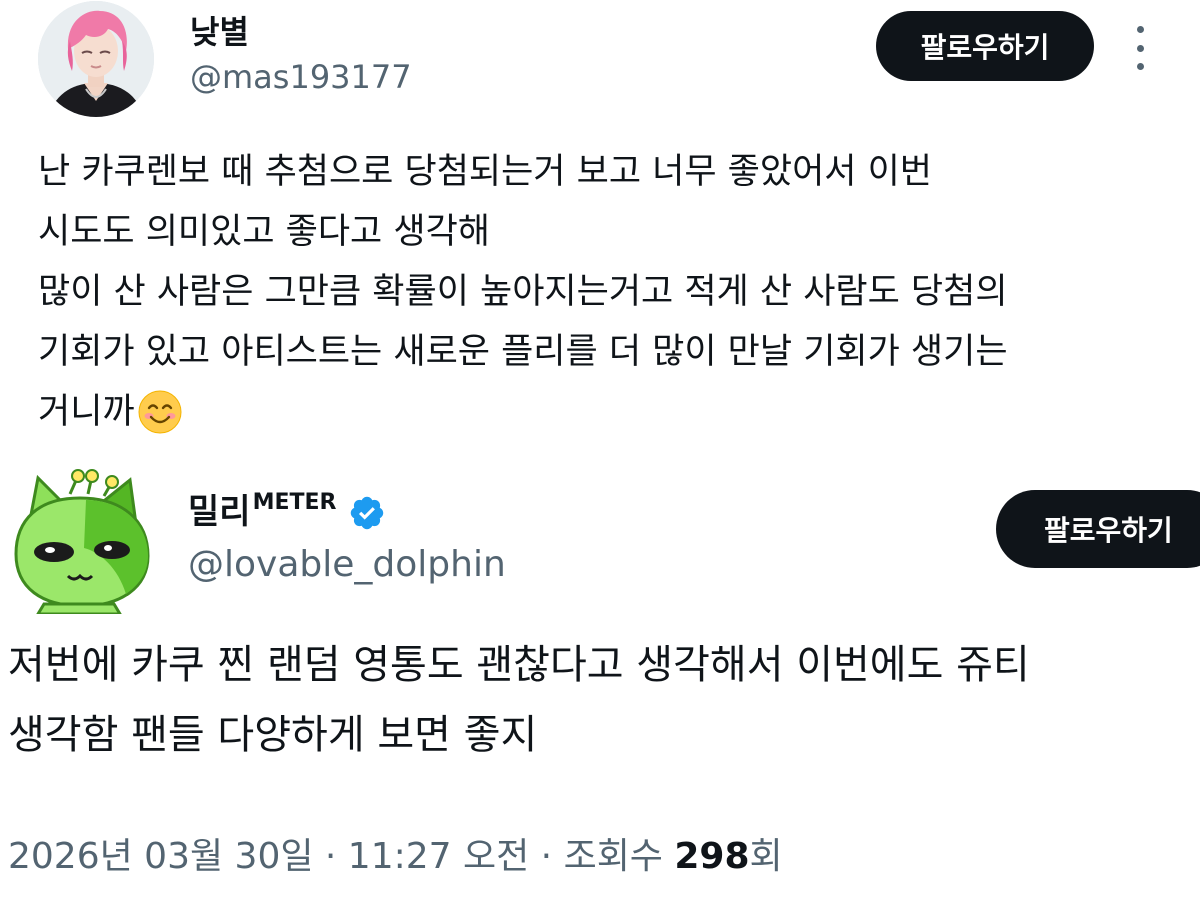 The image size is (1200, 900). I want to click on tweet-text-fragment: 거니까, so click(86, 412).